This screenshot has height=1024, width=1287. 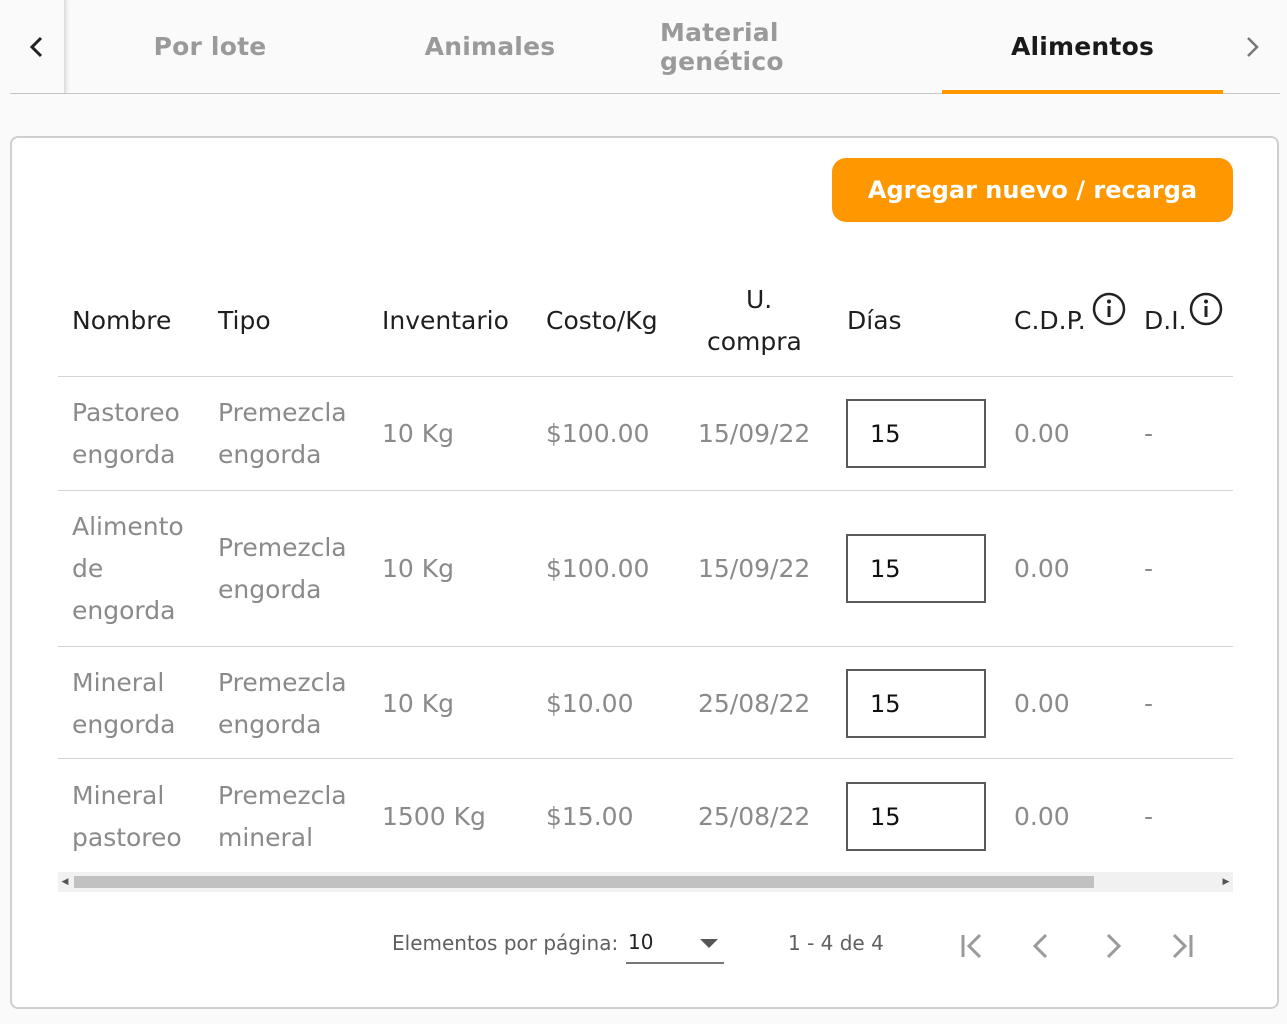 I want to click on page-range-label: 1 - 4 de 4, so click(x=836, y=943).